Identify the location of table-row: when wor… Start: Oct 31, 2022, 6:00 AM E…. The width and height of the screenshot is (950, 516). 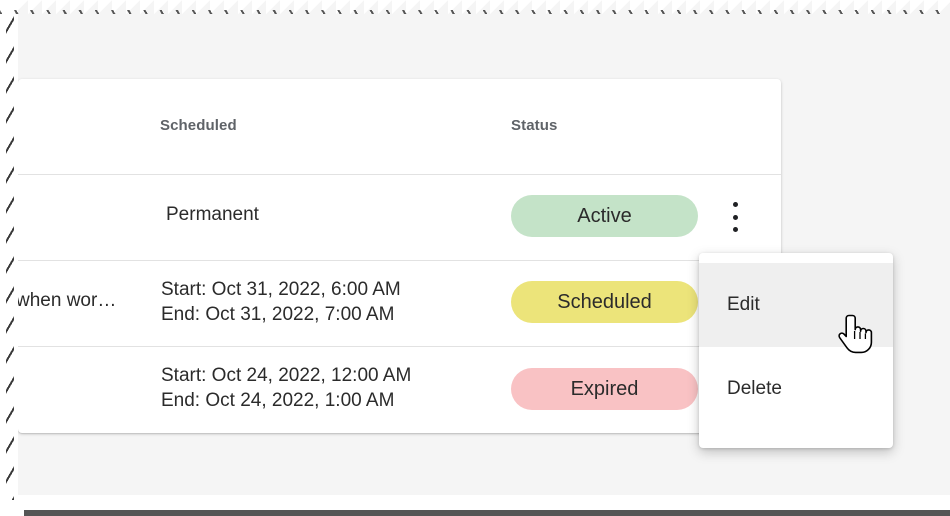
(399, 304).